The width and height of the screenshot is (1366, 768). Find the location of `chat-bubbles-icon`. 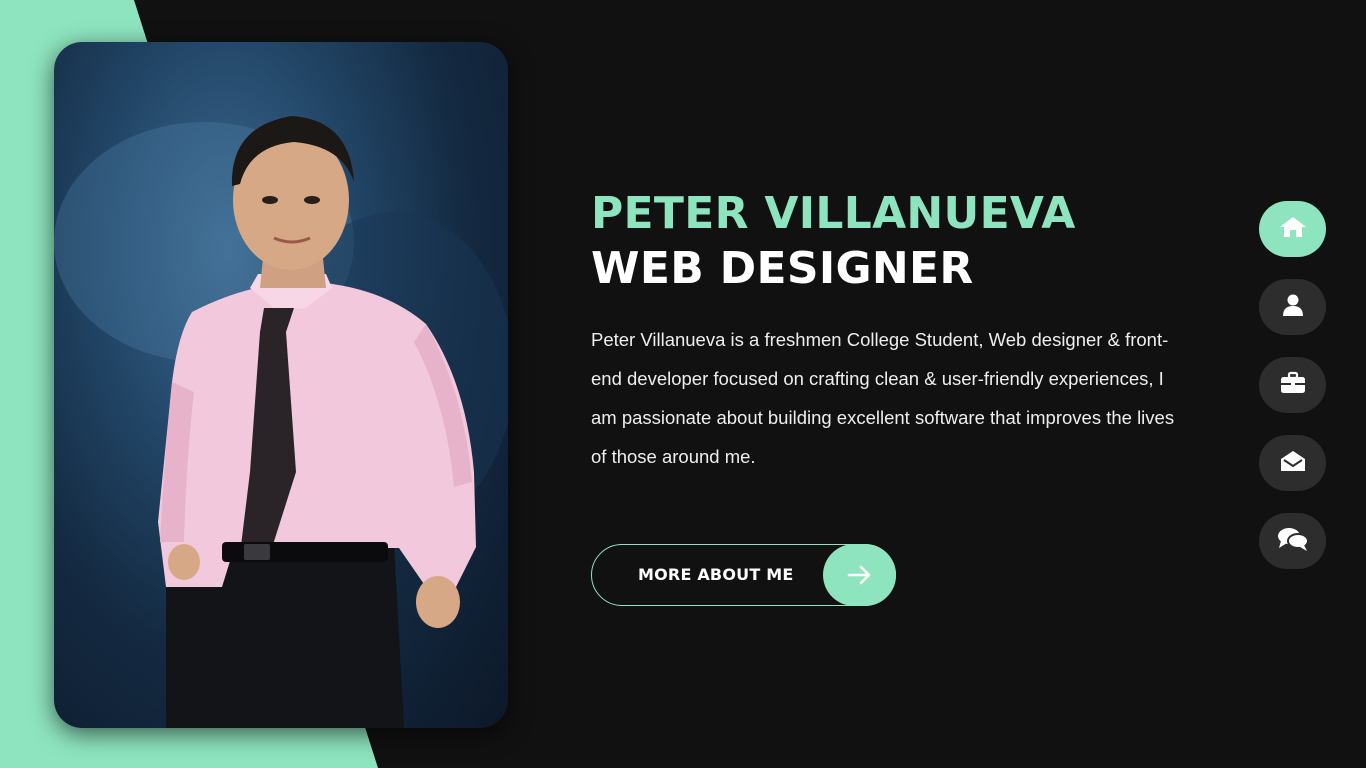

chat-bubbles-icon is located at coordinates (1293, 541).